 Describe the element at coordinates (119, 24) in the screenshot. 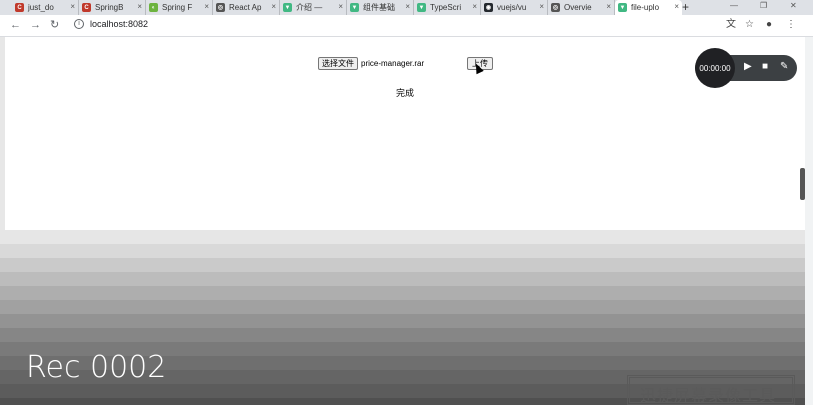

I see `address-bar: localhost:8082` at that location.